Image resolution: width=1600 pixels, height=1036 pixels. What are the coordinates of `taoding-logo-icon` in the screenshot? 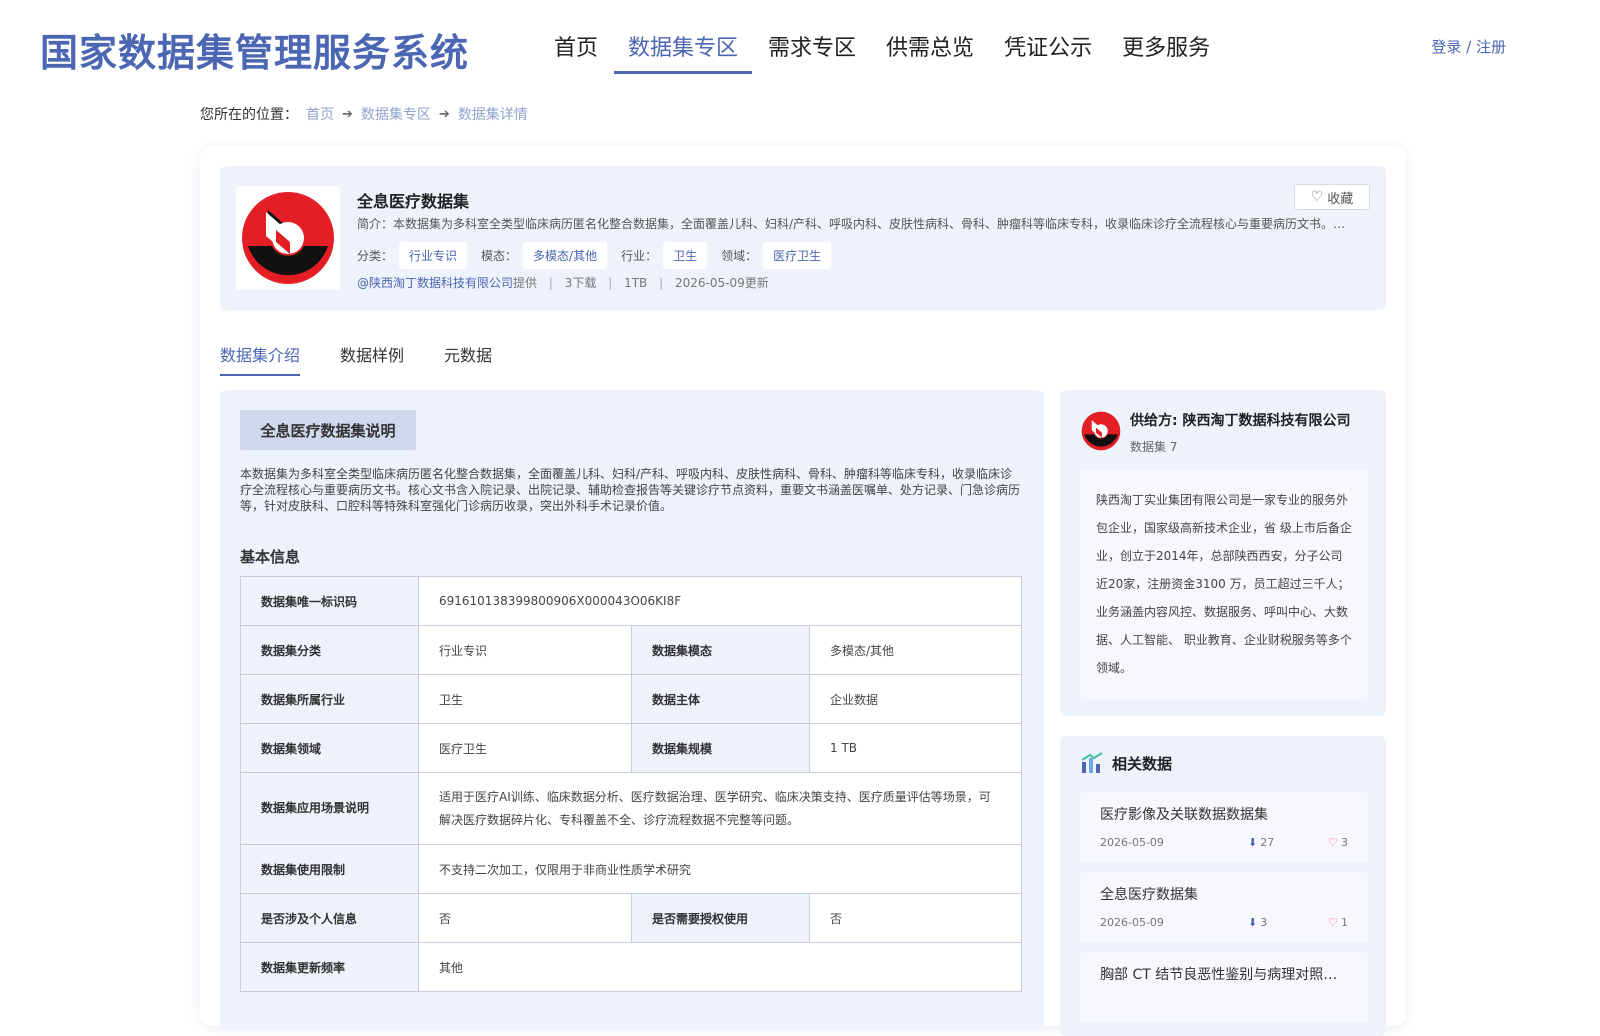 It's located at (288, 238).